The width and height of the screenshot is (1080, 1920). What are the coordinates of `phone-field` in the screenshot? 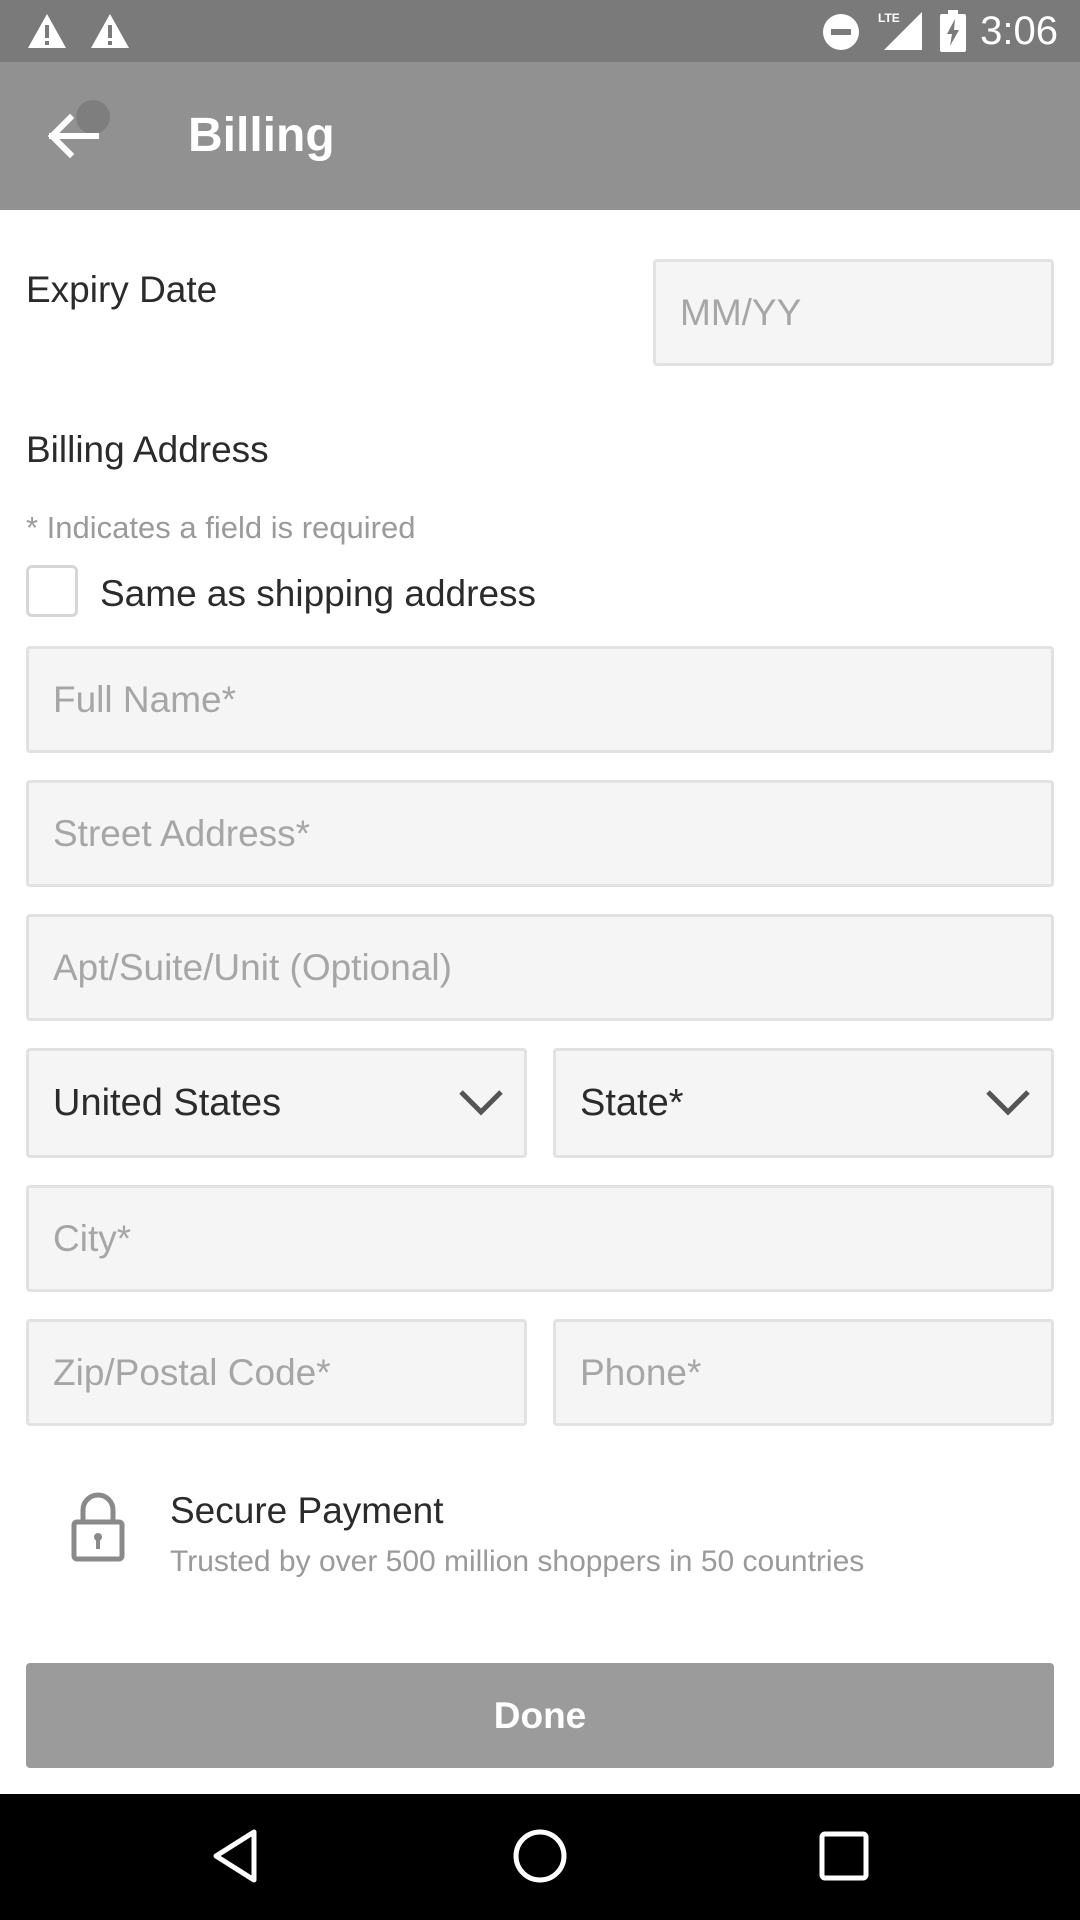 It's located at (803, 1372).